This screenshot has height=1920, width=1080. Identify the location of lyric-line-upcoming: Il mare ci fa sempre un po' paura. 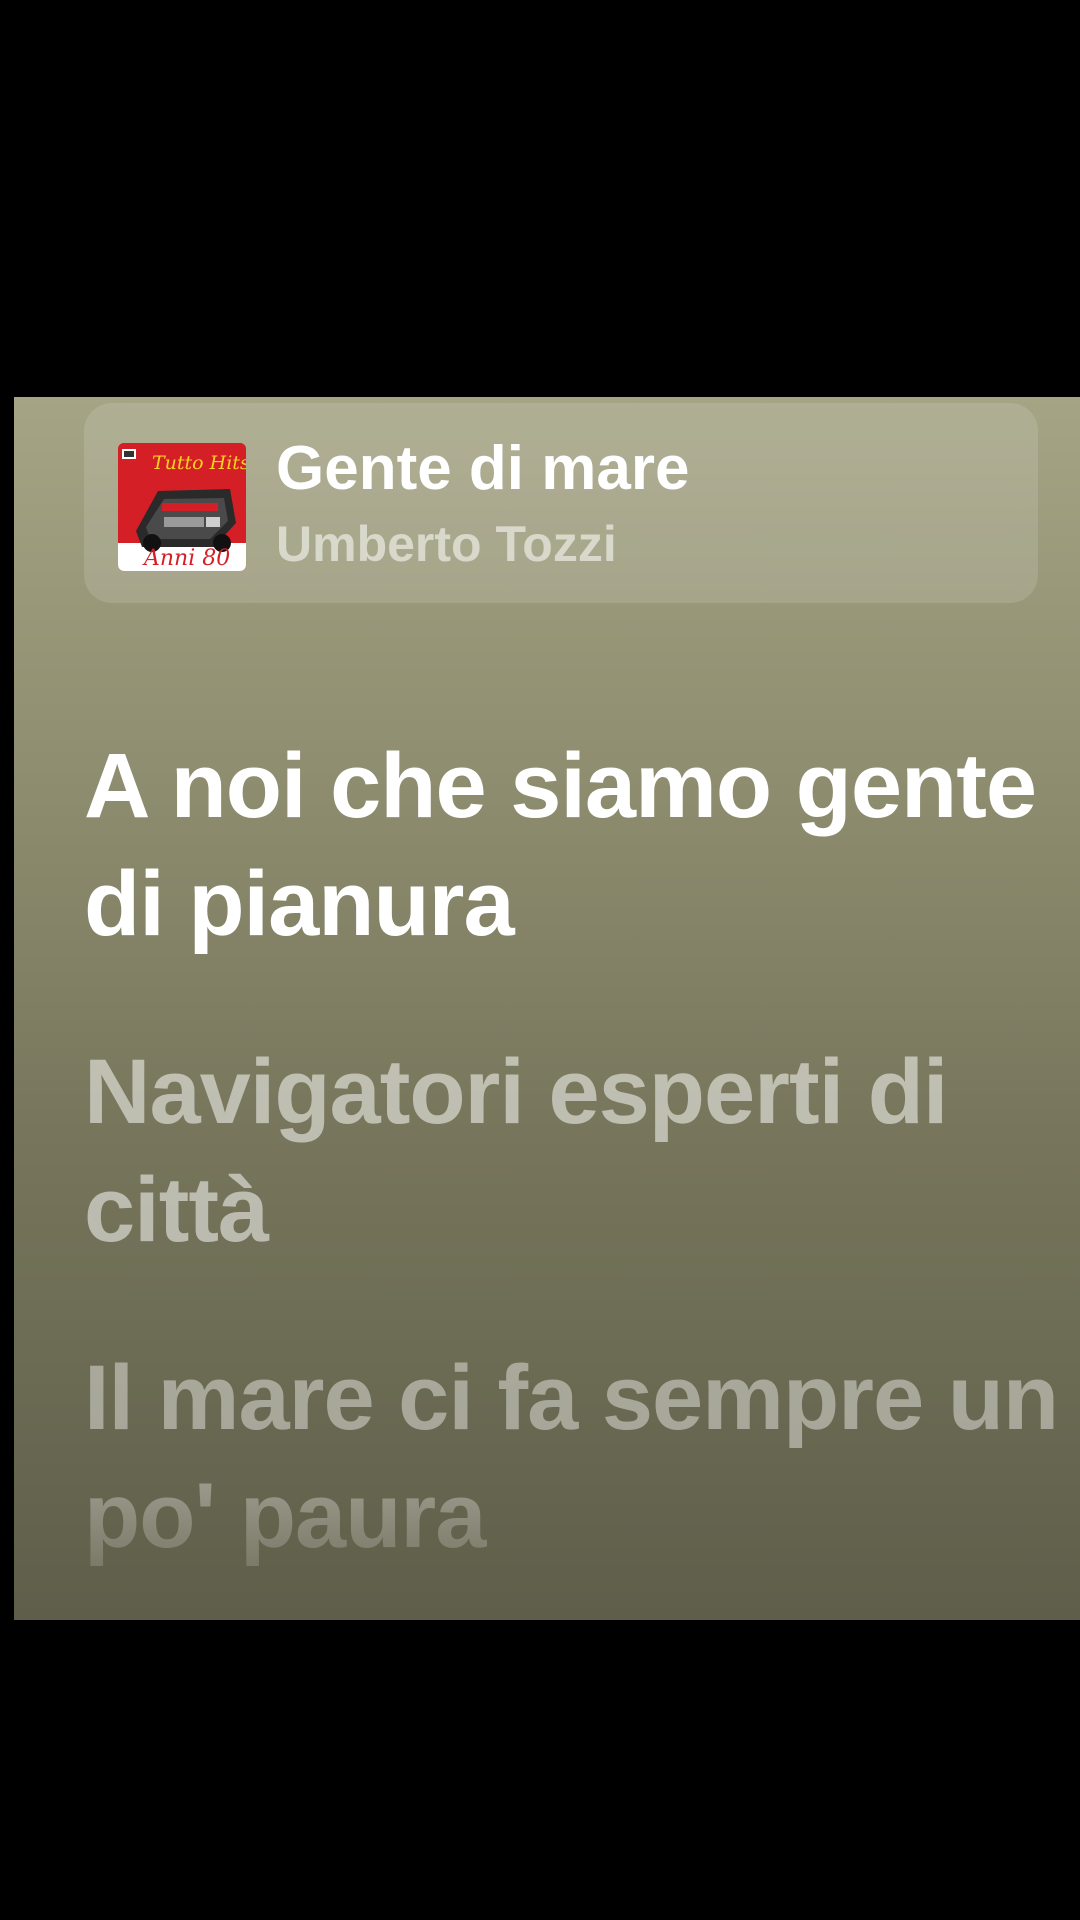
(574, 1457).